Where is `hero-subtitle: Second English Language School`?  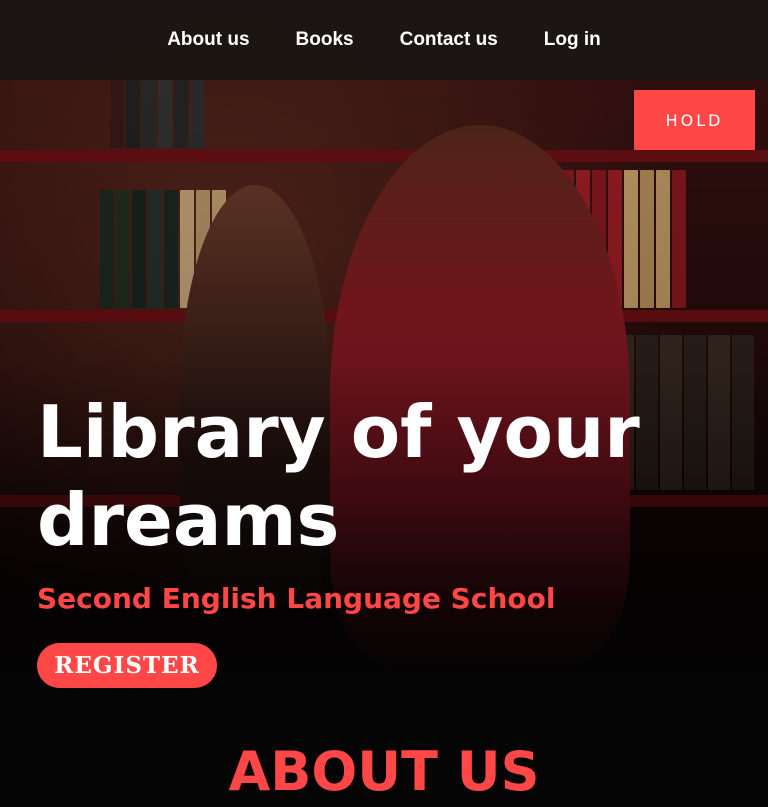 hero-subtitle: Second English Language School is located at coordinates (296, 598).